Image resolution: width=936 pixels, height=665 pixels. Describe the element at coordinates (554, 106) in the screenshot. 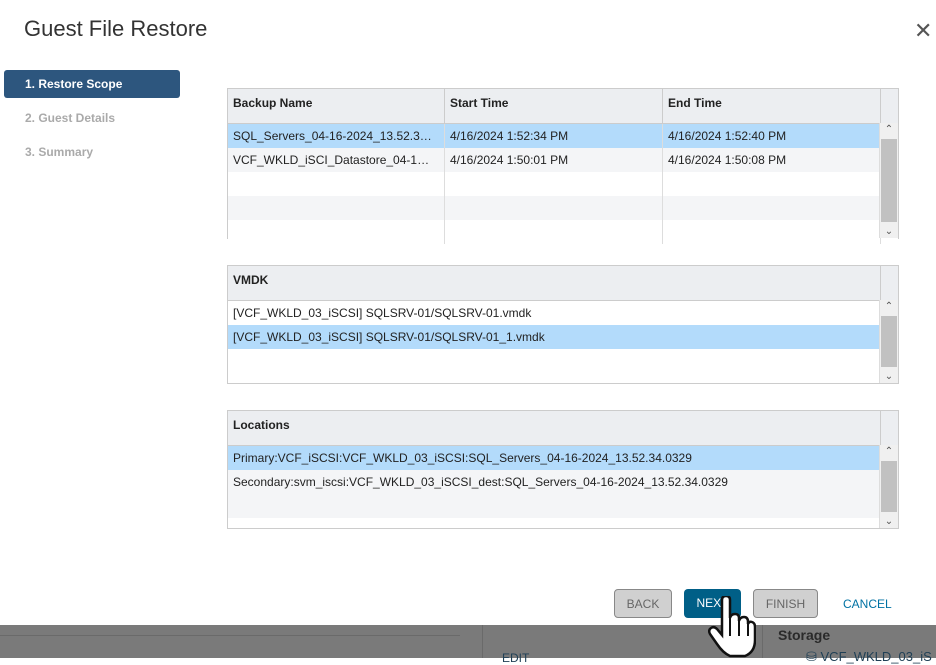

I see `column-header-start-time: Start Time` at that location.